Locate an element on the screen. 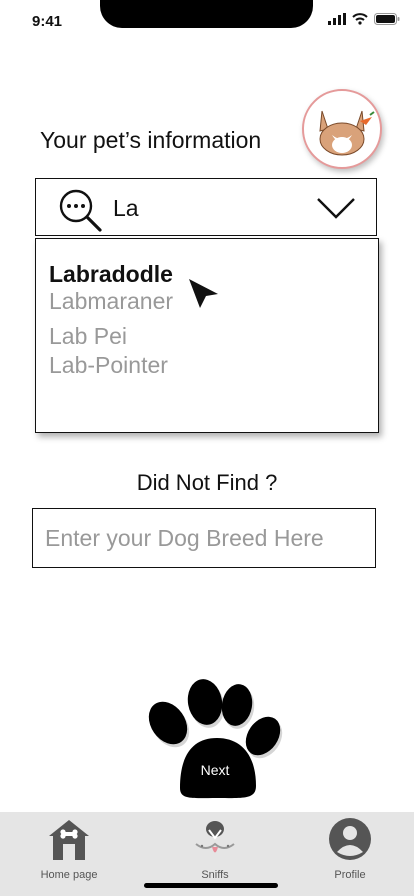 The width and height of the screenshot is (414, 896). status-bar: 9:41 is located at coordinates (207, 22).